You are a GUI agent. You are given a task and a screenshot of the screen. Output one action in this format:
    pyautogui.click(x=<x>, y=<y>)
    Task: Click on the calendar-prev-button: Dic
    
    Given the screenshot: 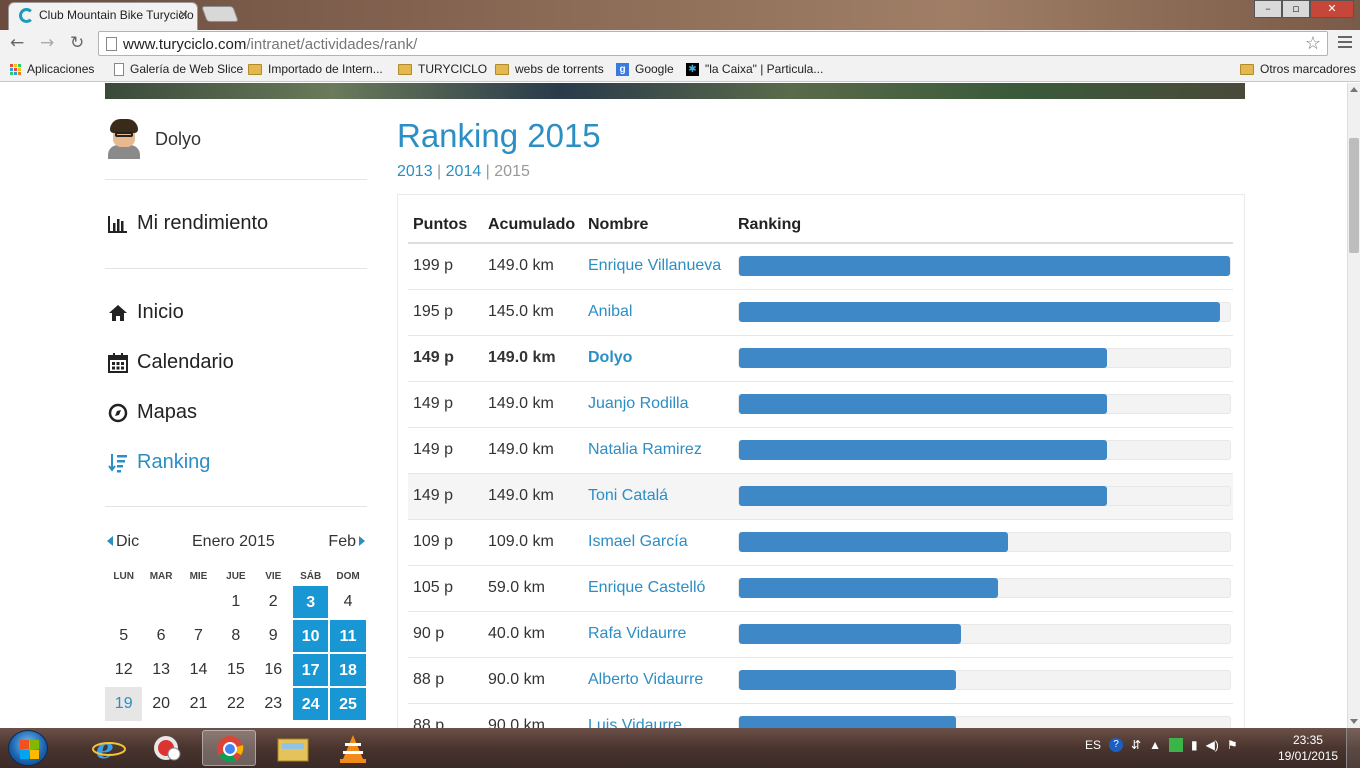 What is the action you would take?
    pyautogui.click(x=123, y=542)
    